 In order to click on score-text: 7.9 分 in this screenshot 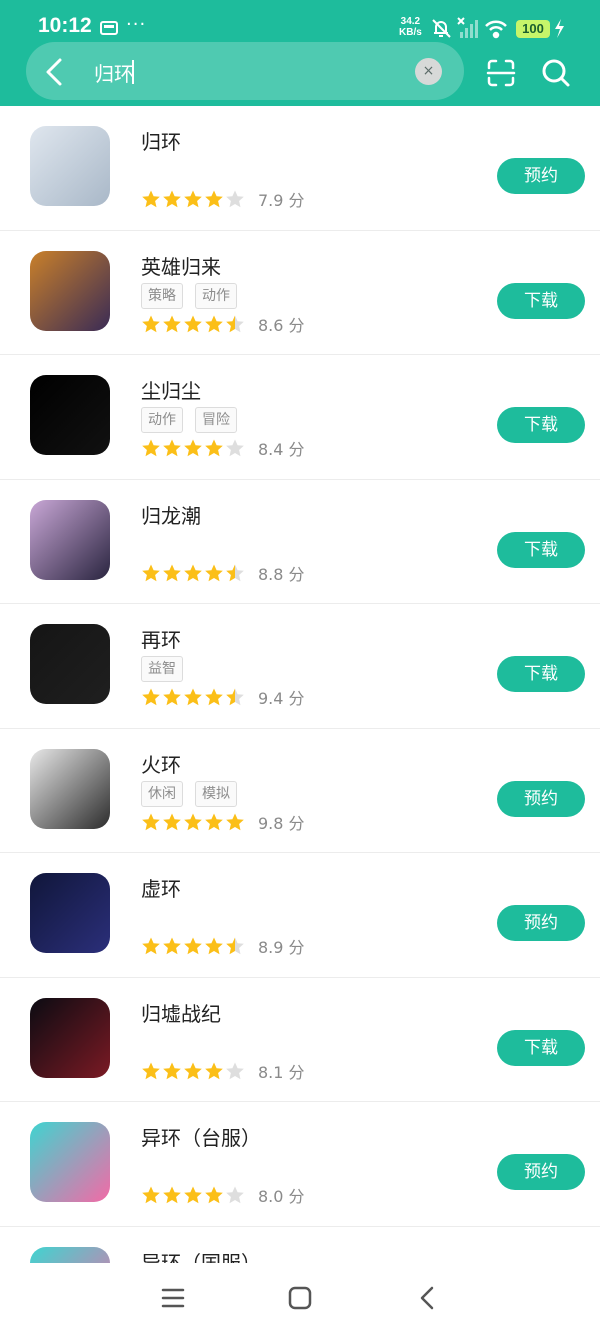, I will do `click(281, 200)`.